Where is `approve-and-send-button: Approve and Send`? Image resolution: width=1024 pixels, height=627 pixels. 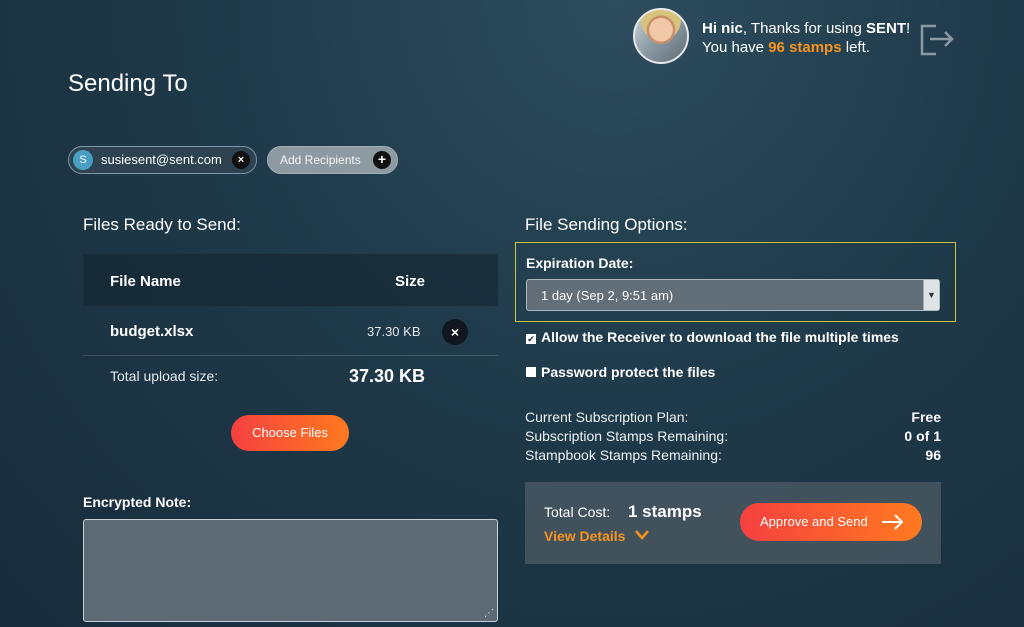 approve-and-send-button: Approve and Send is located at coordinates (831, 522).